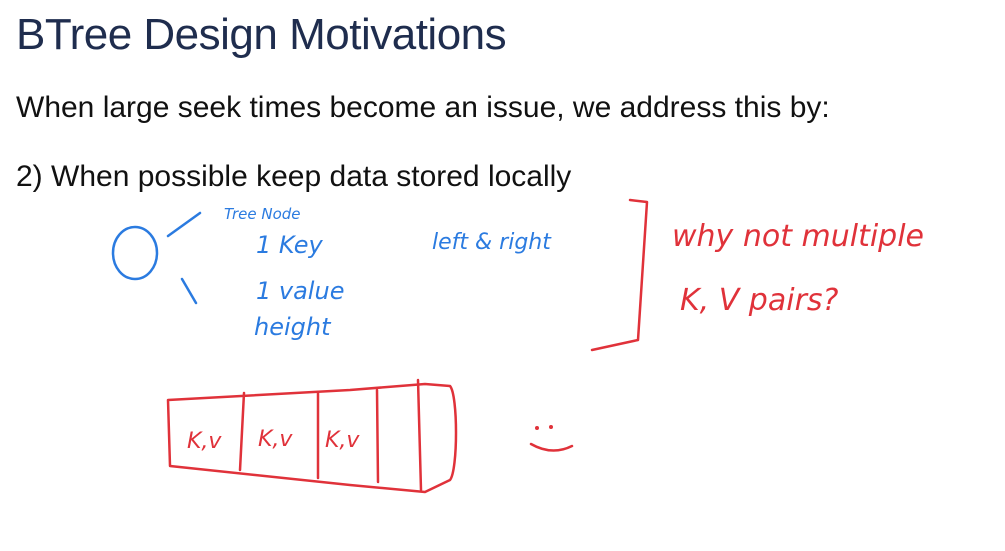 The height and width of the screenshot is (551, 1005). What do you see at coordinates (798, 236) in the screenshot?
I see `question-line-1: why not multiple` at bounding box center [798, 236].